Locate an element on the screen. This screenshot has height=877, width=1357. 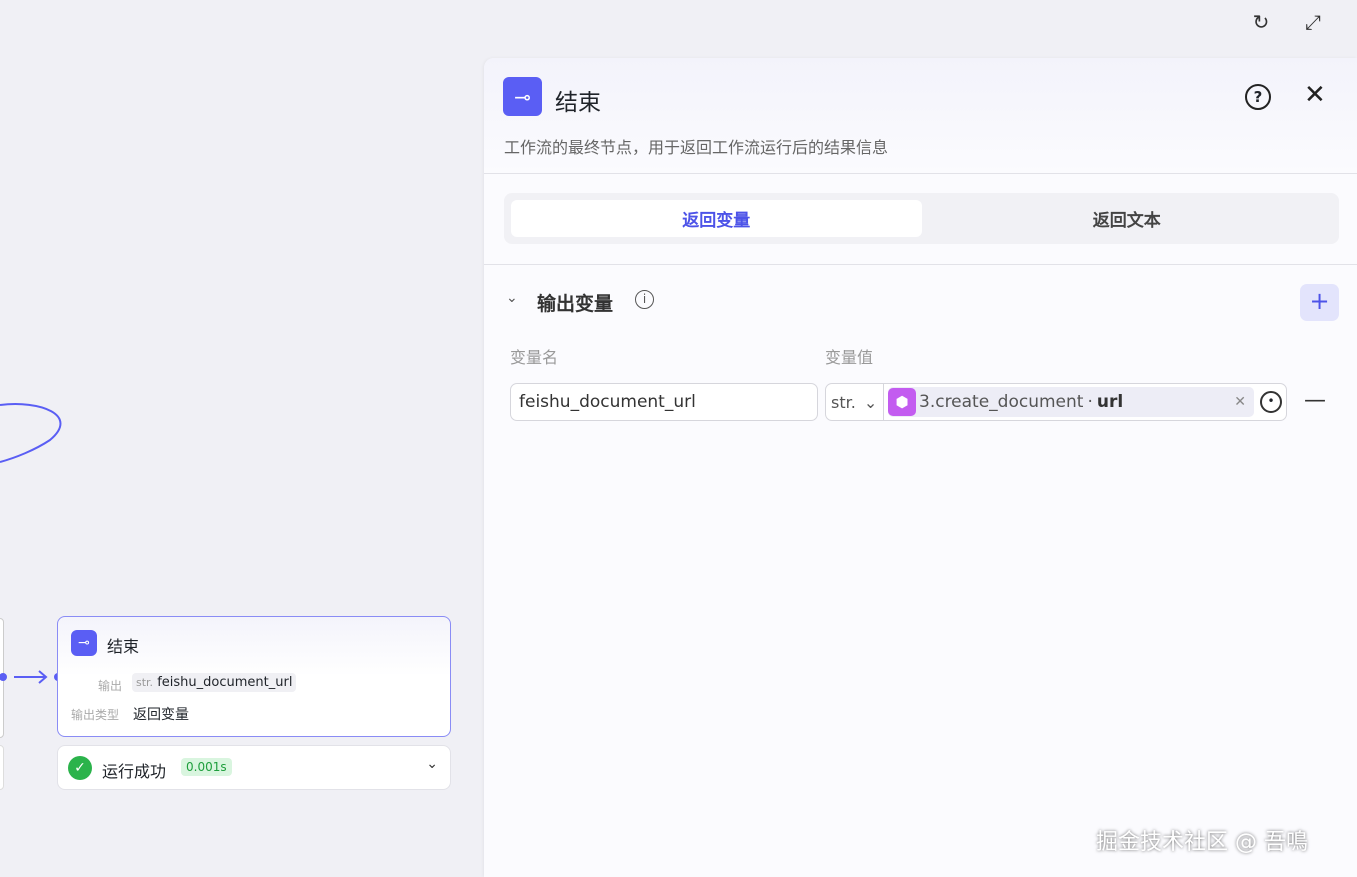
variable-name-input: feishu_document_url is located at coordinates (664, 402).